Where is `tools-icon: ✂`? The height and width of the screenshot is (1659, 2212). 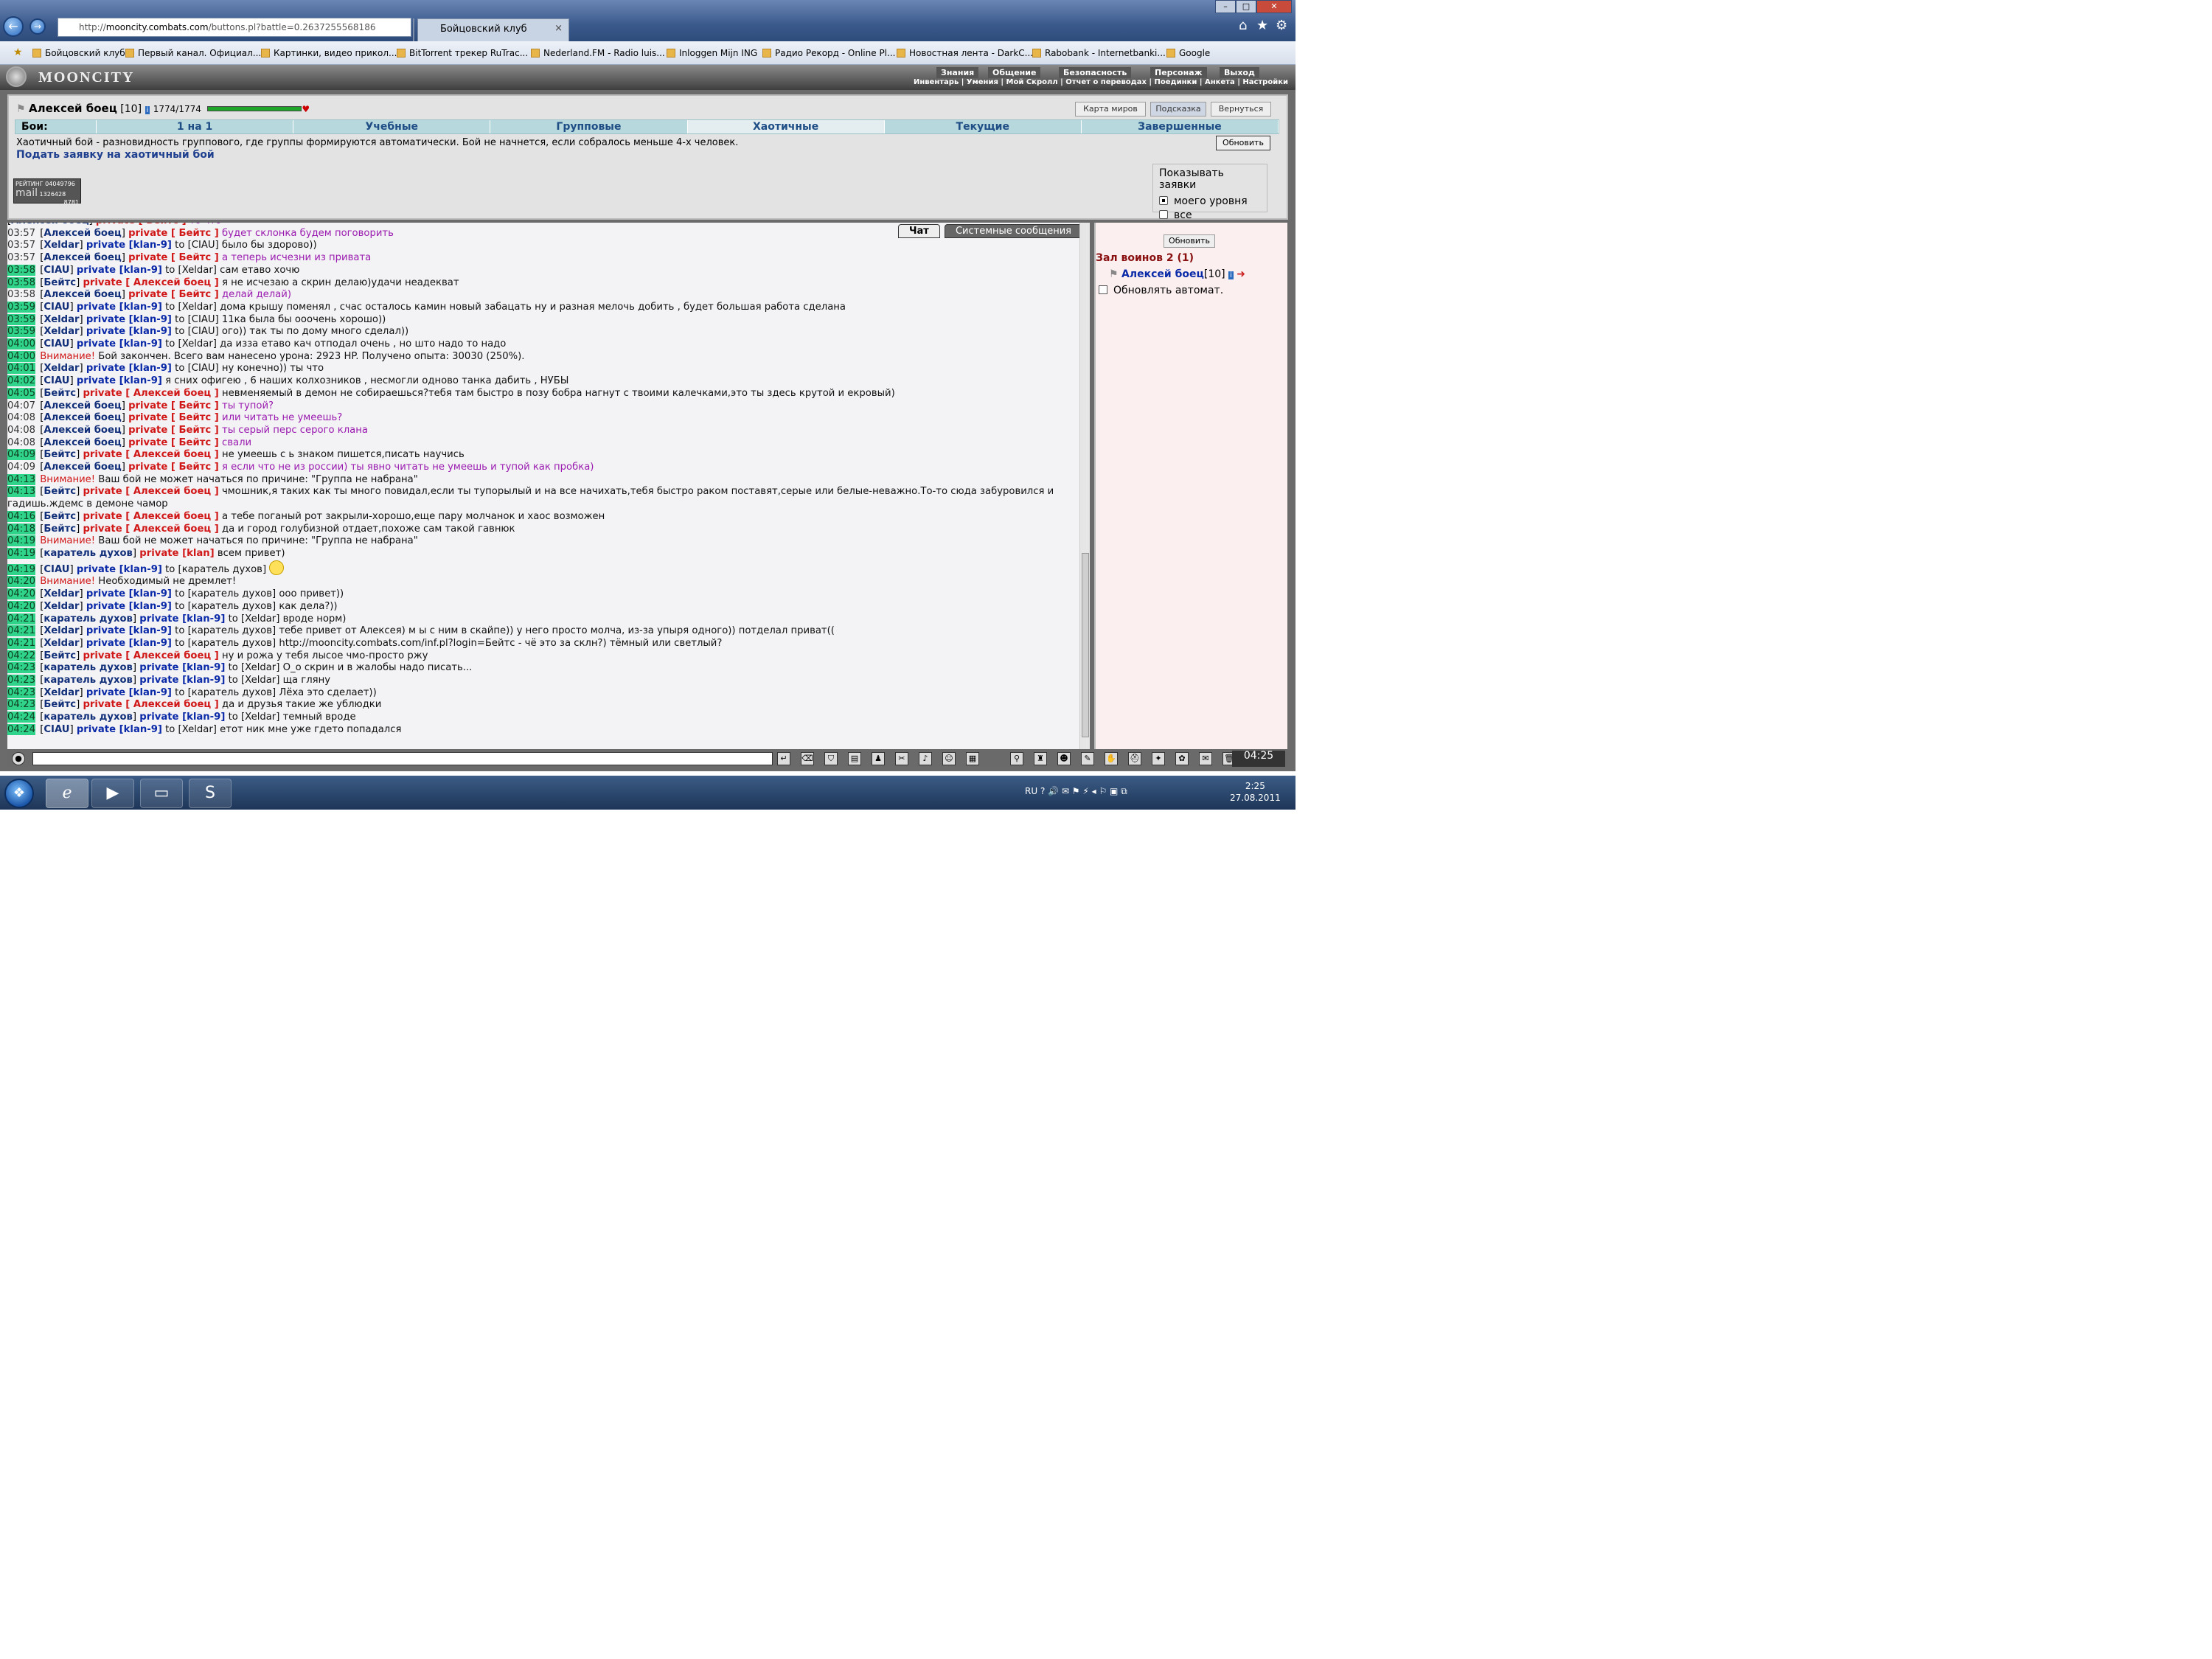 tools-icon: ✂ is located at coordinates (901, 758).